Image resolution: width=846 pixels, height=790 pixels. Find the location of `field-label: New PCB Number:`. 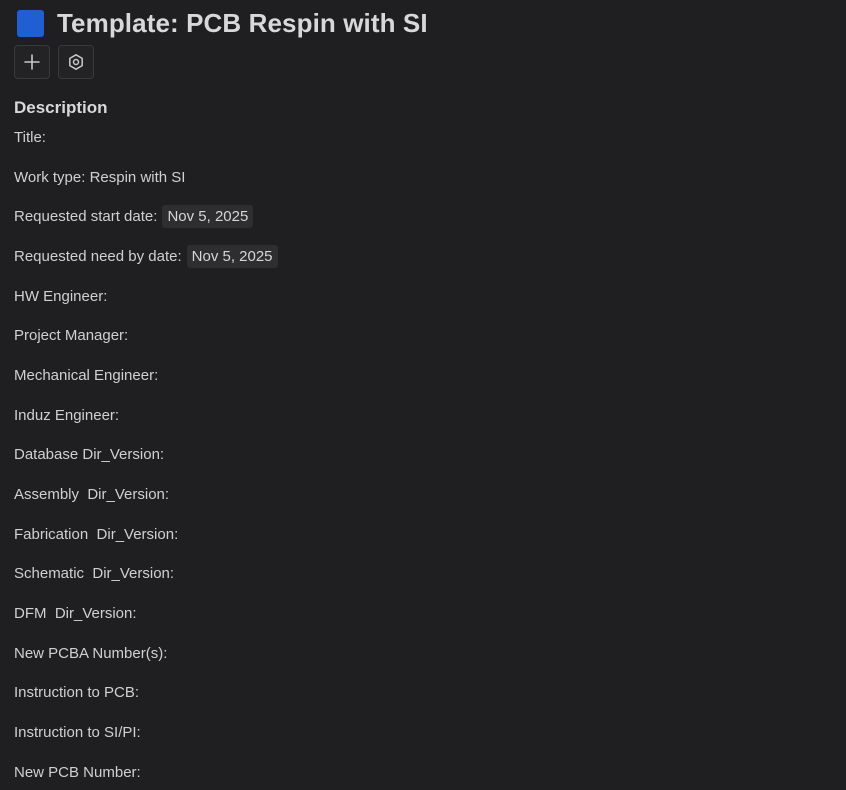

field-label: New PCB Number: is located at coordinates (77, 772).